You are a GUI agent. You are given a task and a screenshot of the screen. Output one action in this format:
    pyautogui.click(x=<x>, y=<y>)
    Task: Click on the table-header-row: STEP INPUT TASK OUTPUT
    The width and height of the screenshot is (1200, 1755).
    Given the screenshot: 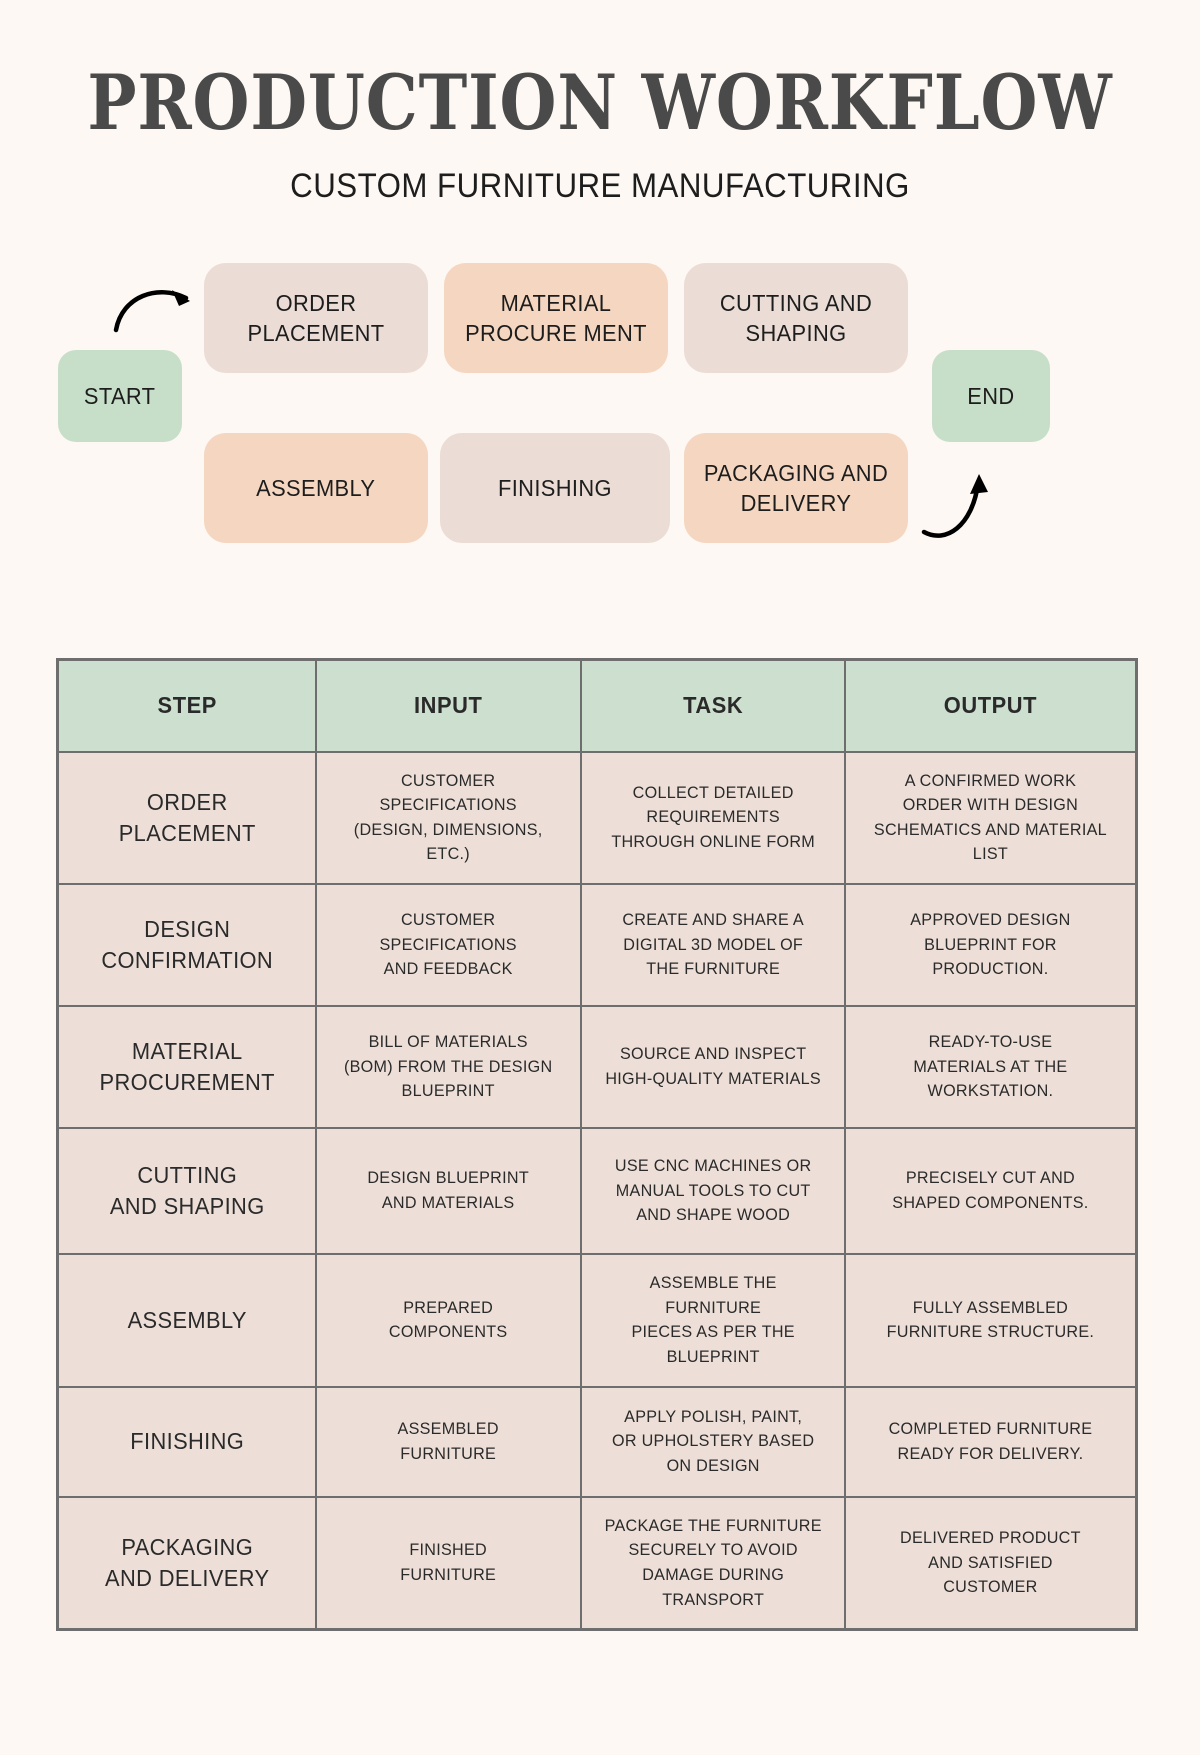 What is the action you would take?
    pyautogui.click(x=597, y=705)
    